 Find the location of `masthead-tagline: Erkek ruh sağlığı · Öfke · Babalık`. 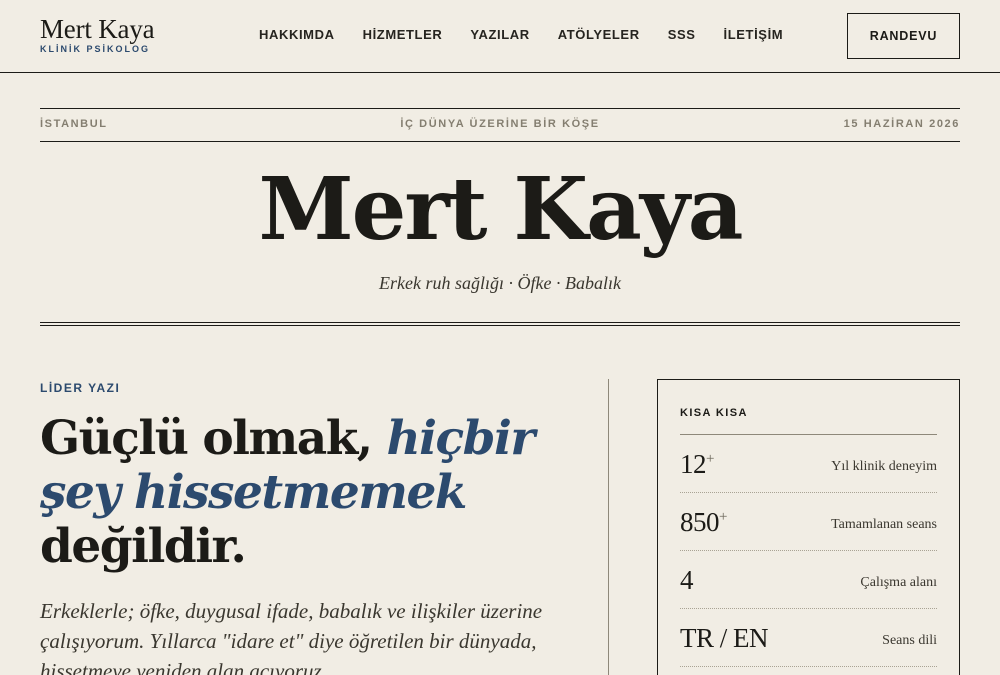

masthead-tagline: Erkek ruh sağlığı · Öfke · Babalık is located at coordinates (500, 283).